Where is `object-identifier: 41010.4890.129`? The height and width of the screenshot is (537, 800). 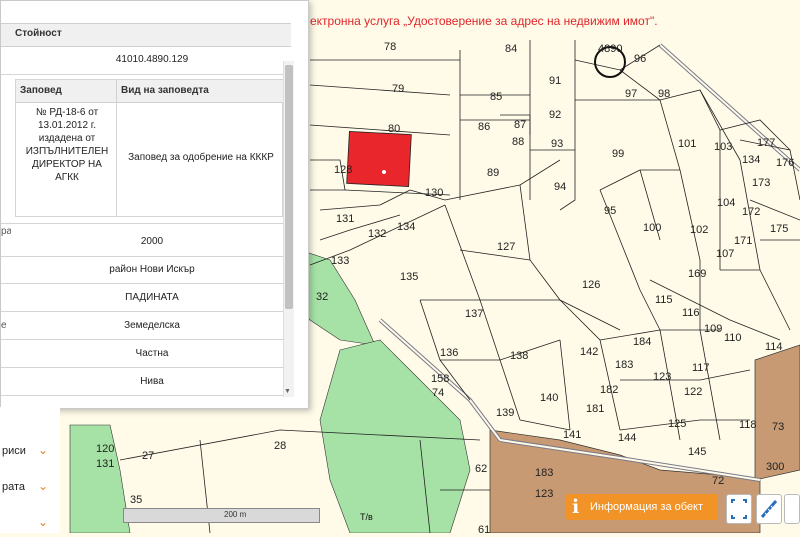
object-identifier: 41010.4890.129 is located at coordinates (152, 59).